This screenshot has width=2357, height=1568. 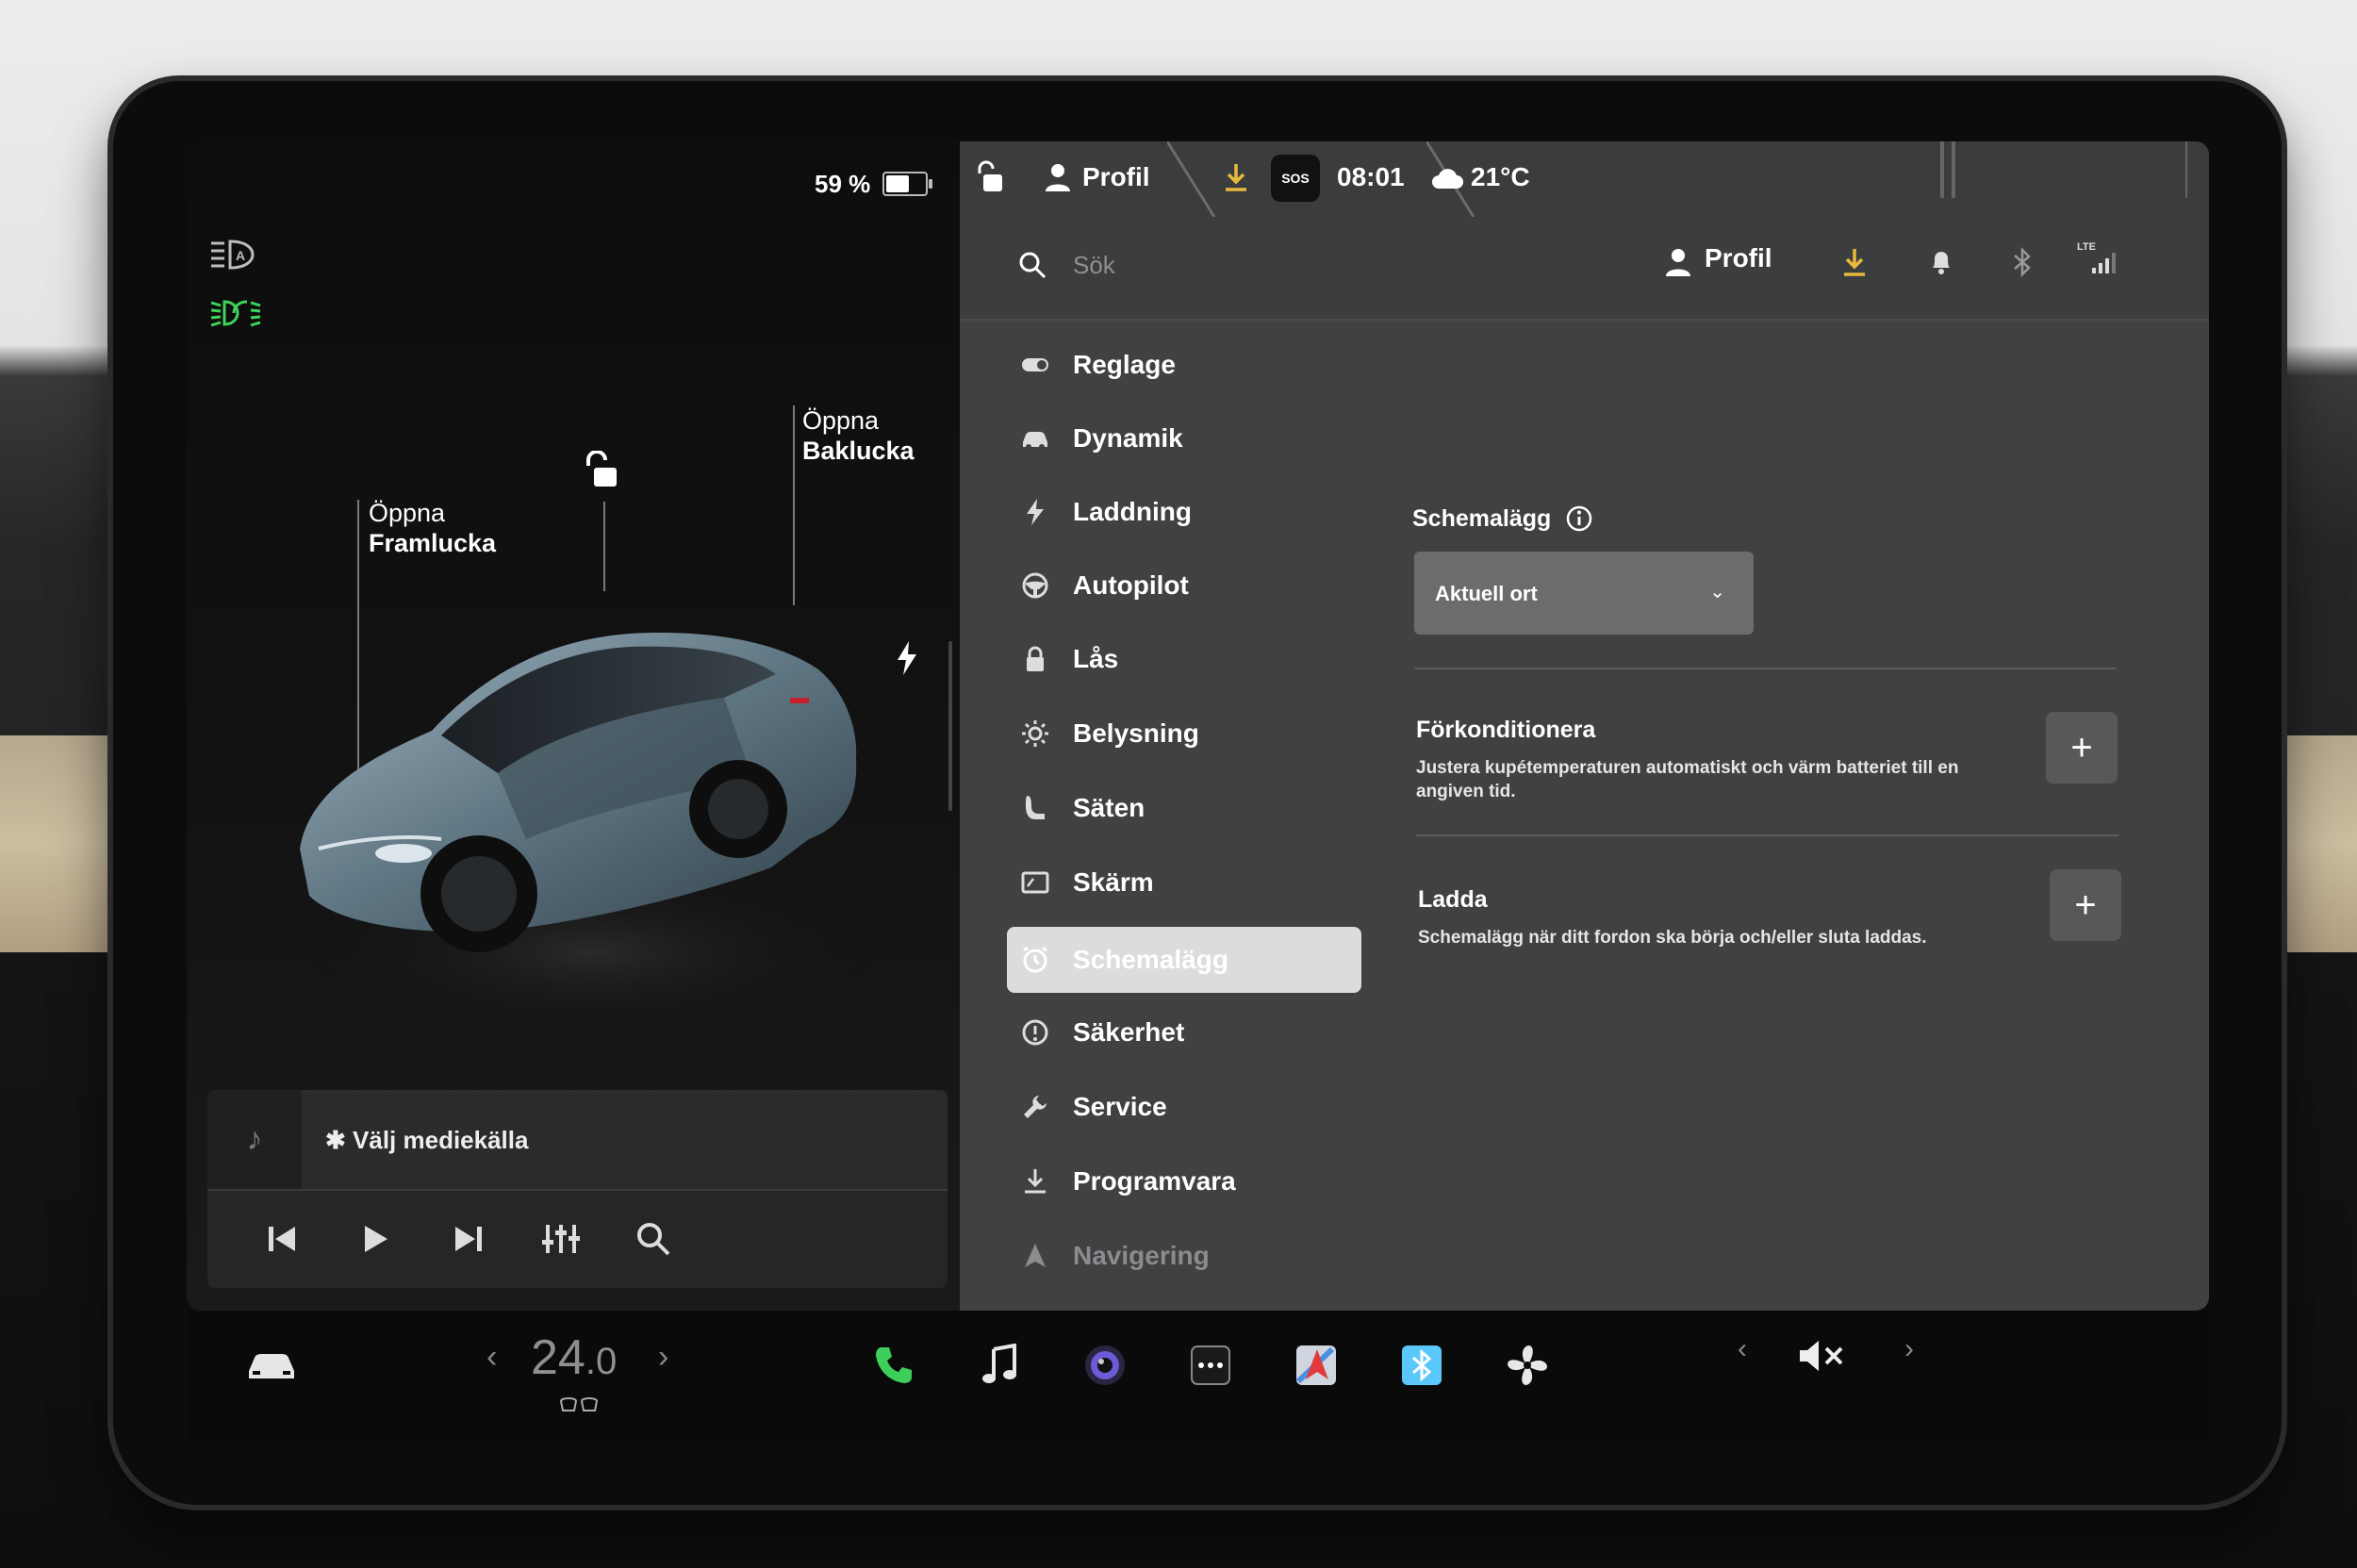 I want to click on nav-label-sakerhet: Säkerhet, so click(x=1129, y=1032).